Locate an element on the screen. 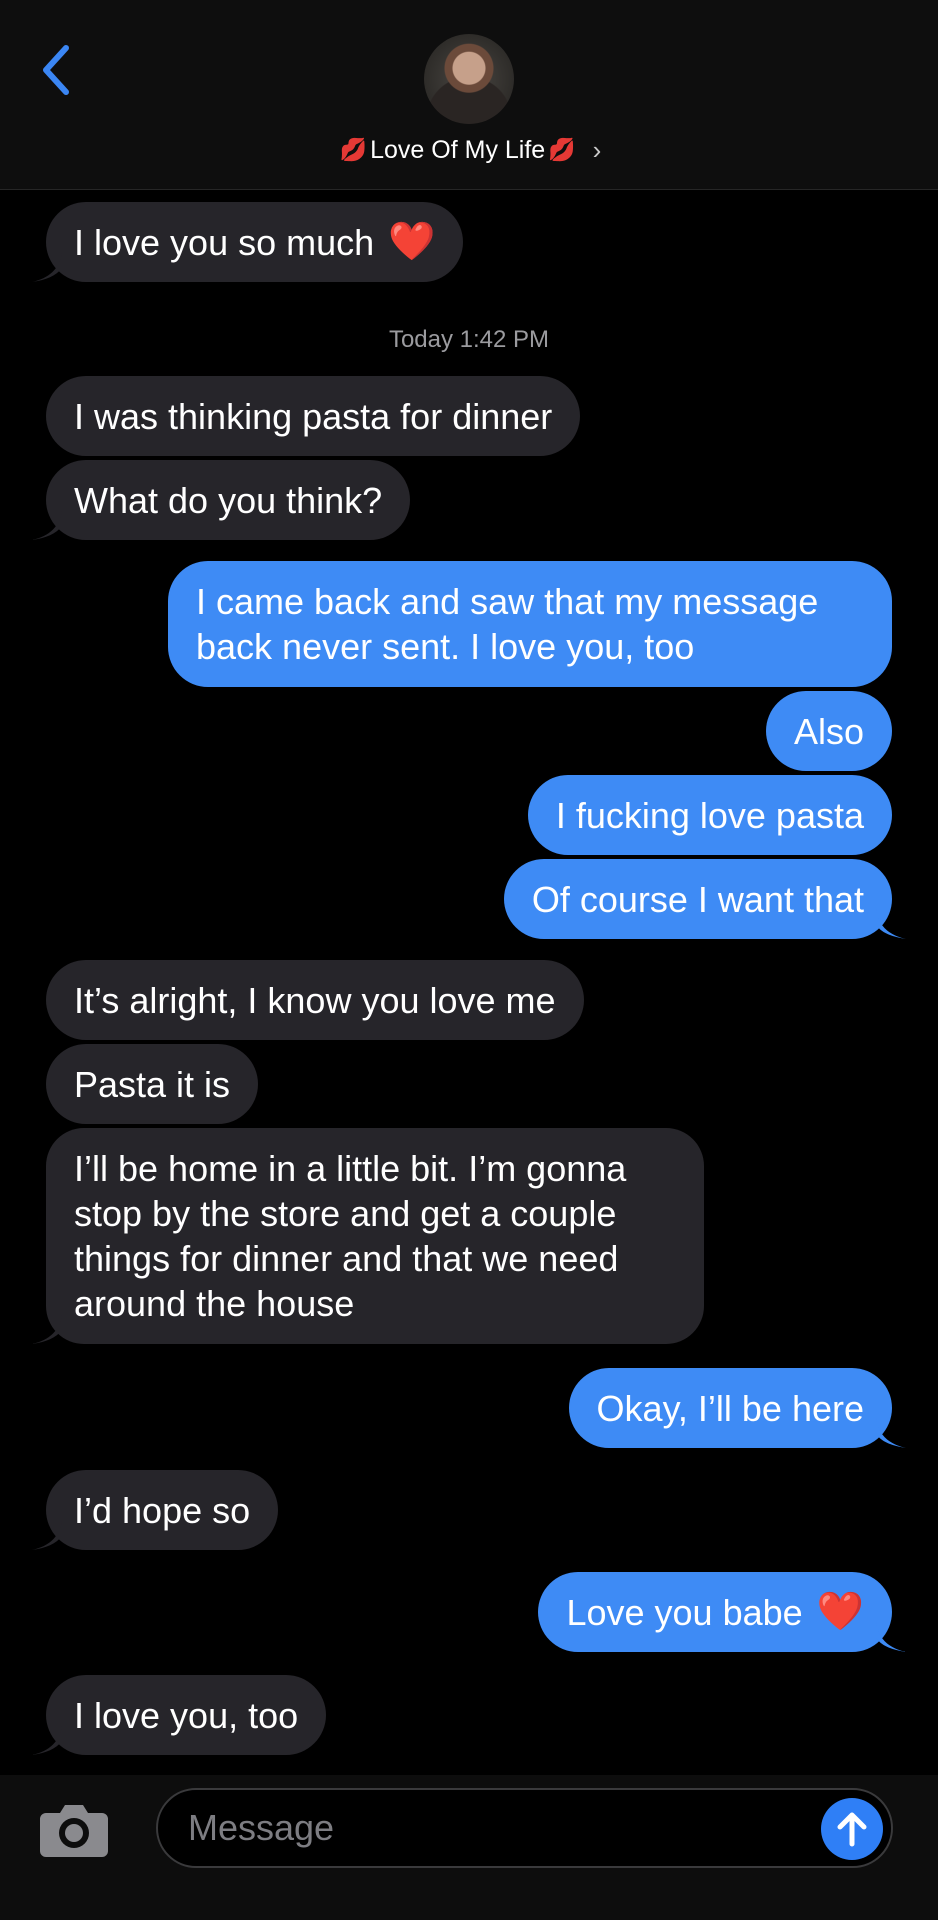 The height and width of the screenshot is (1920, 938). incoming-message: What do you think? is located at coordinates (221, 500).